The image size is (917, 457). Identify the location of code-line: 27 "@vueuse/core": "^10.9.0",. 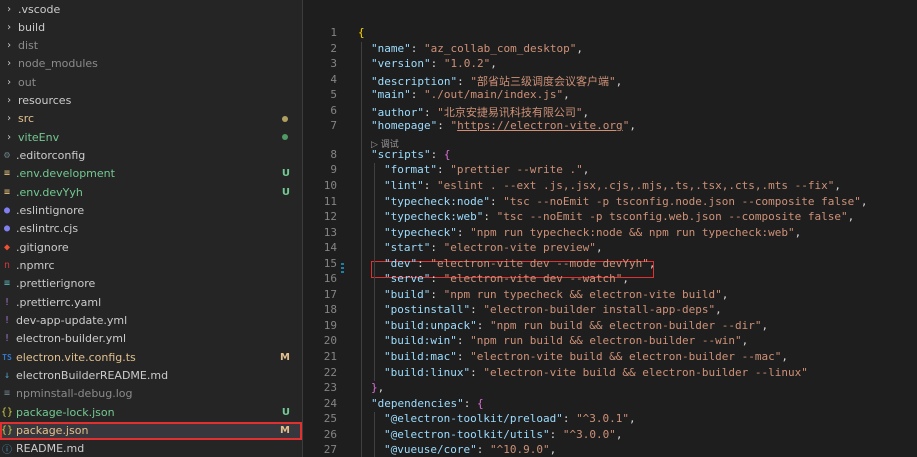
(610, 450).